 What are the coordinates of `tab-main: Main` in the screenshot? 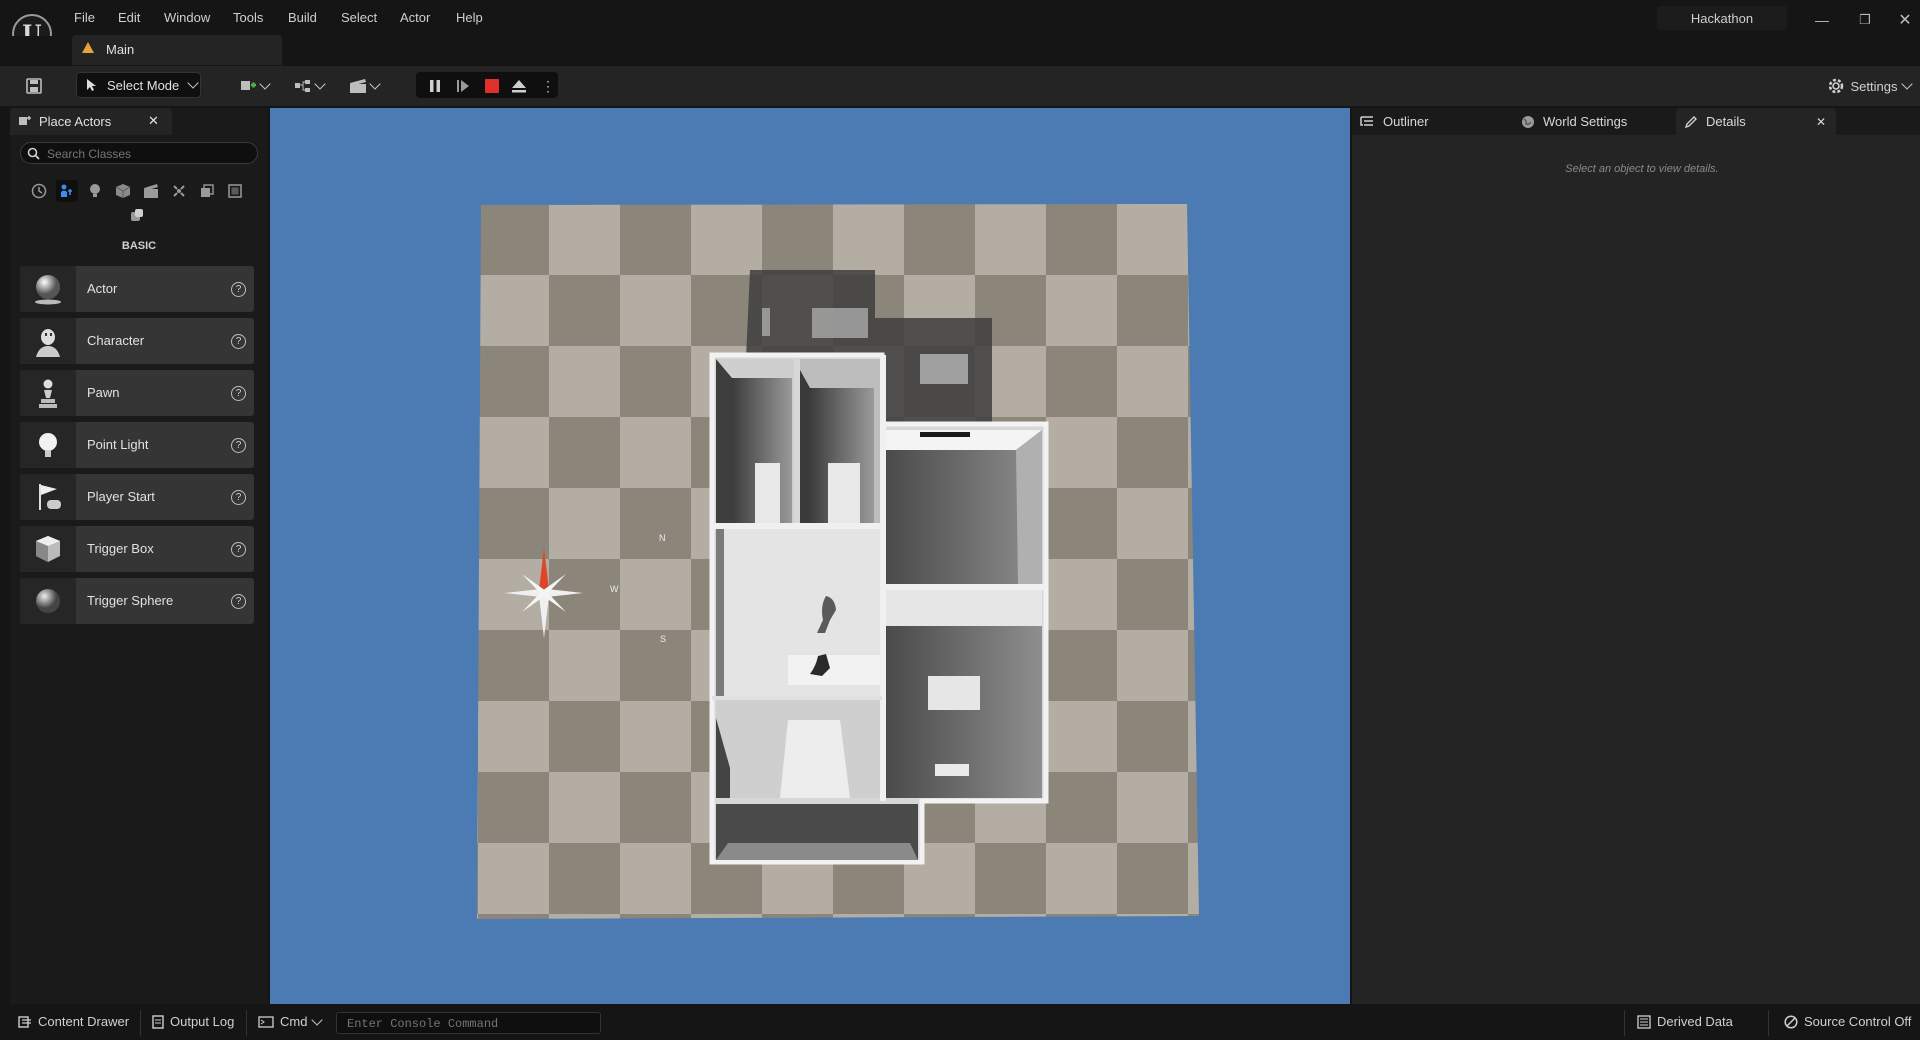 It's located at (177, 50).